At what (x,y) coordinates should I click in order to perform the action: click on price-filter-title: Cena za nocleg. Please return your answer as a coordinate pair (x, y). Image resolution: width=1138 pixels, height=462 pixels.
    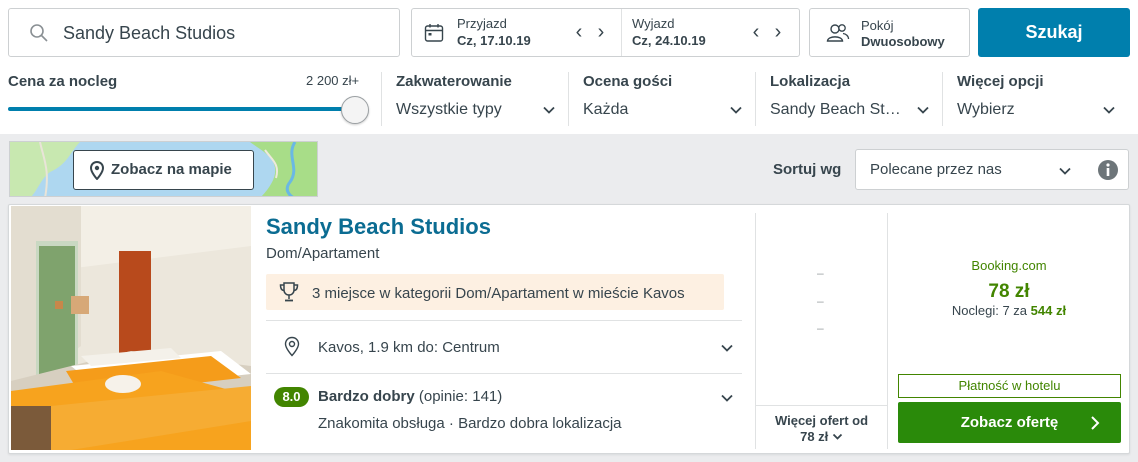
    Looking at the image, I should click on (63, 81).